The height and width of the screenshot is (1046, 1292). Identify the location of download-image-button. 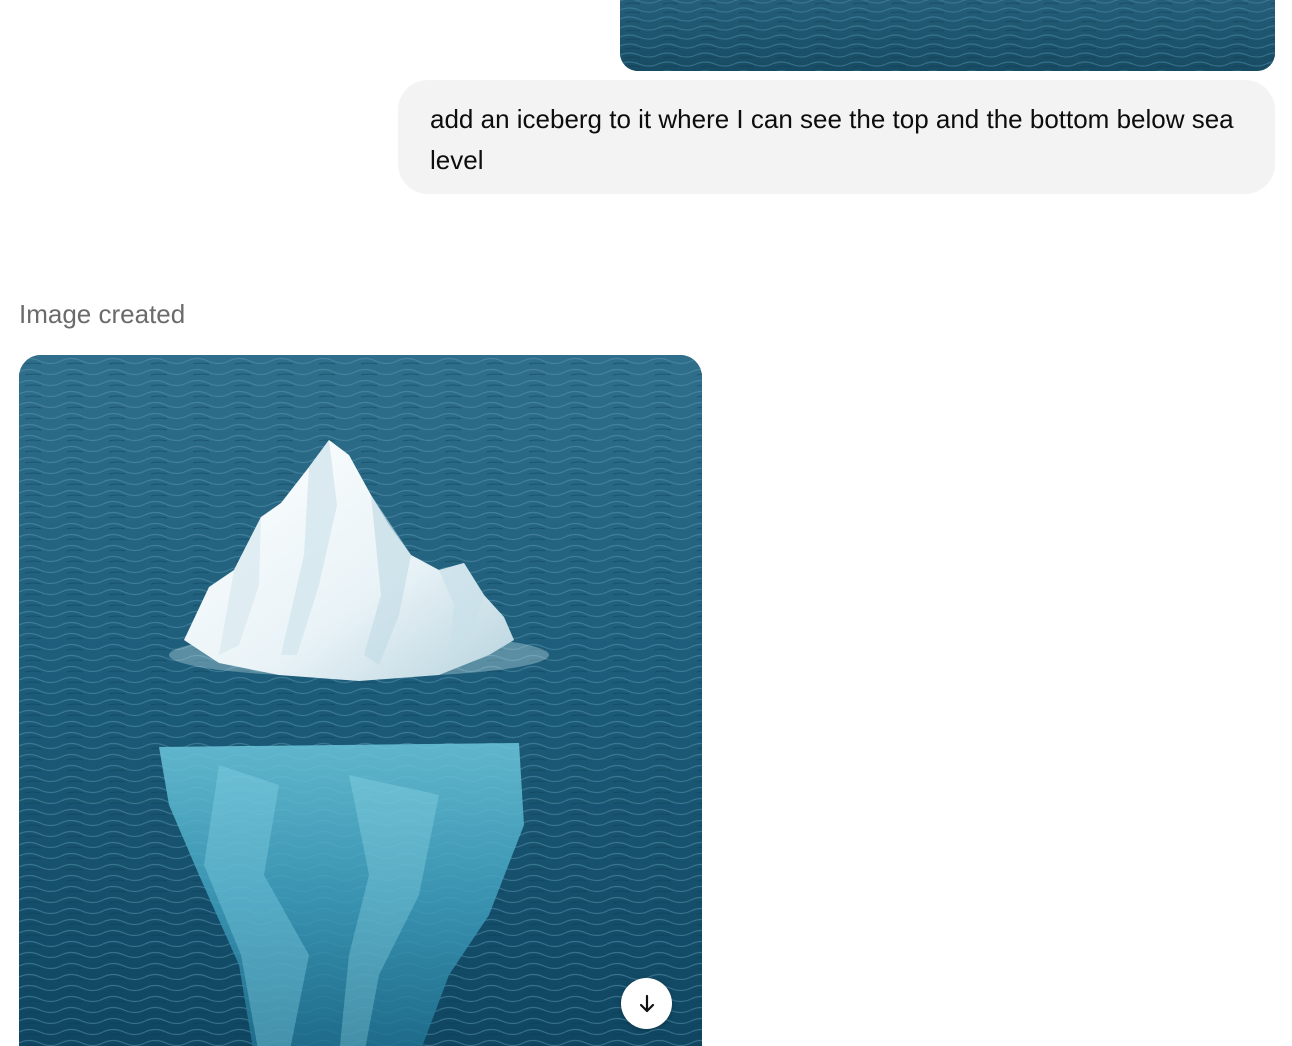
(646, 1003).